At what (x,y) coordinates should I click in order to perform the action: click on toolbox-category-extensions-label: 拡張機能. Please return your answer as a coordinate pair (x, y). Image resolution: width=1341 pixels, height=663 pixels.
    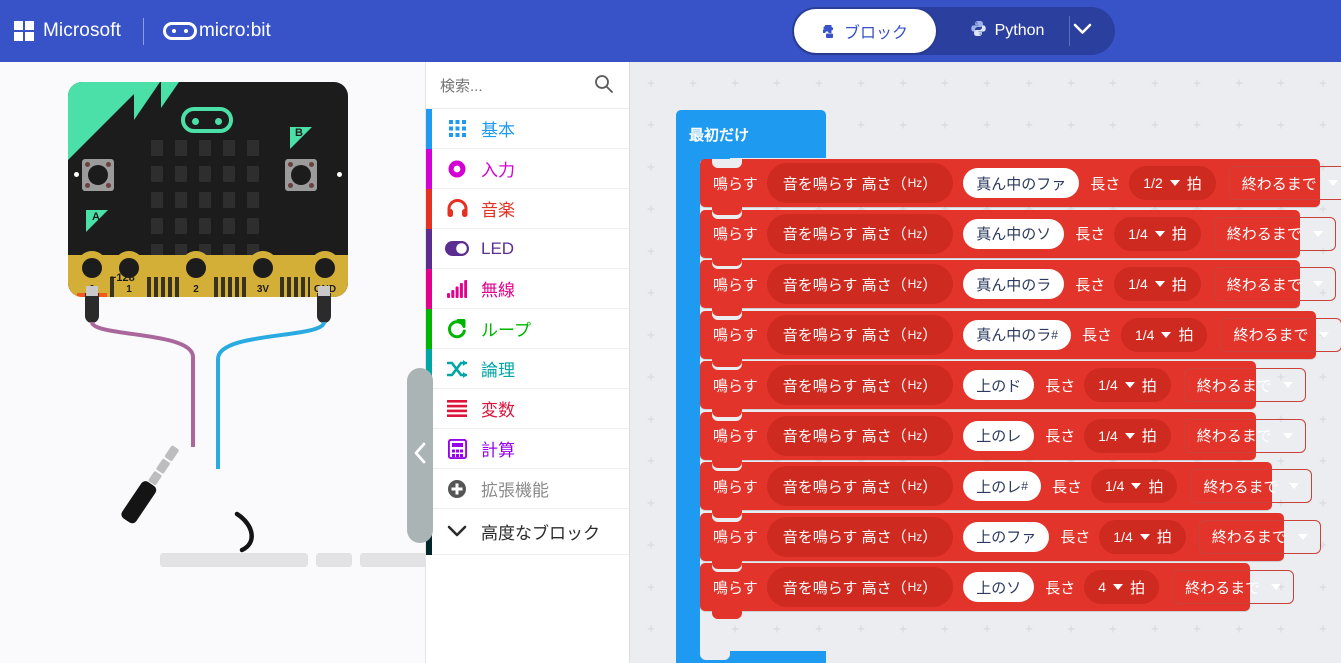
    Looking at the image, I should click on (515, 490).